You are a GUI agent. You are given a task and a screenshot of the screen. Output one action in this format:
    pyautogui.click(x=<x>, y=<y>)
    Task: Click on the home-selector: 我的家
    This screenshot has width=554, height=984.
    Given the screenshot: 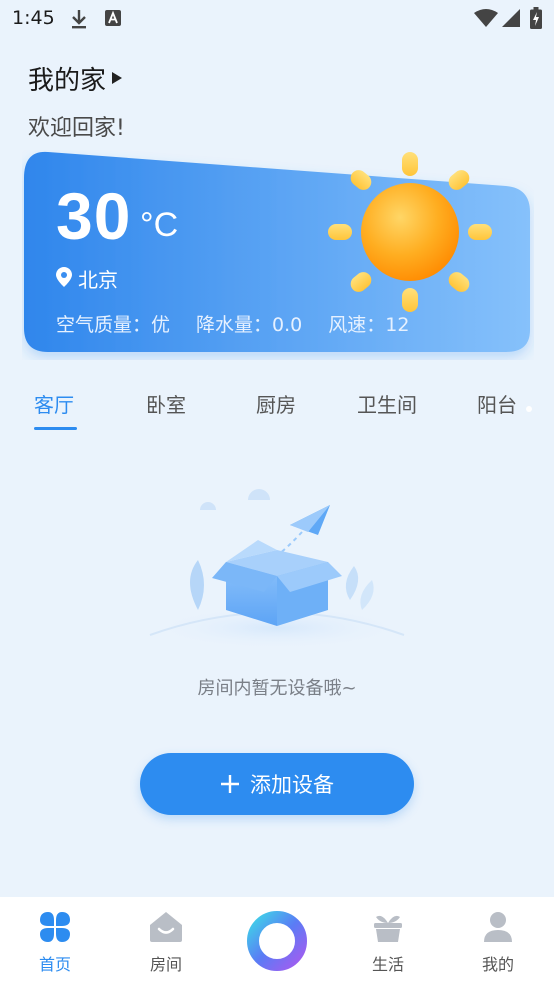 What is the action you would take?
    pyautogui.click(x=75, y=78)
    